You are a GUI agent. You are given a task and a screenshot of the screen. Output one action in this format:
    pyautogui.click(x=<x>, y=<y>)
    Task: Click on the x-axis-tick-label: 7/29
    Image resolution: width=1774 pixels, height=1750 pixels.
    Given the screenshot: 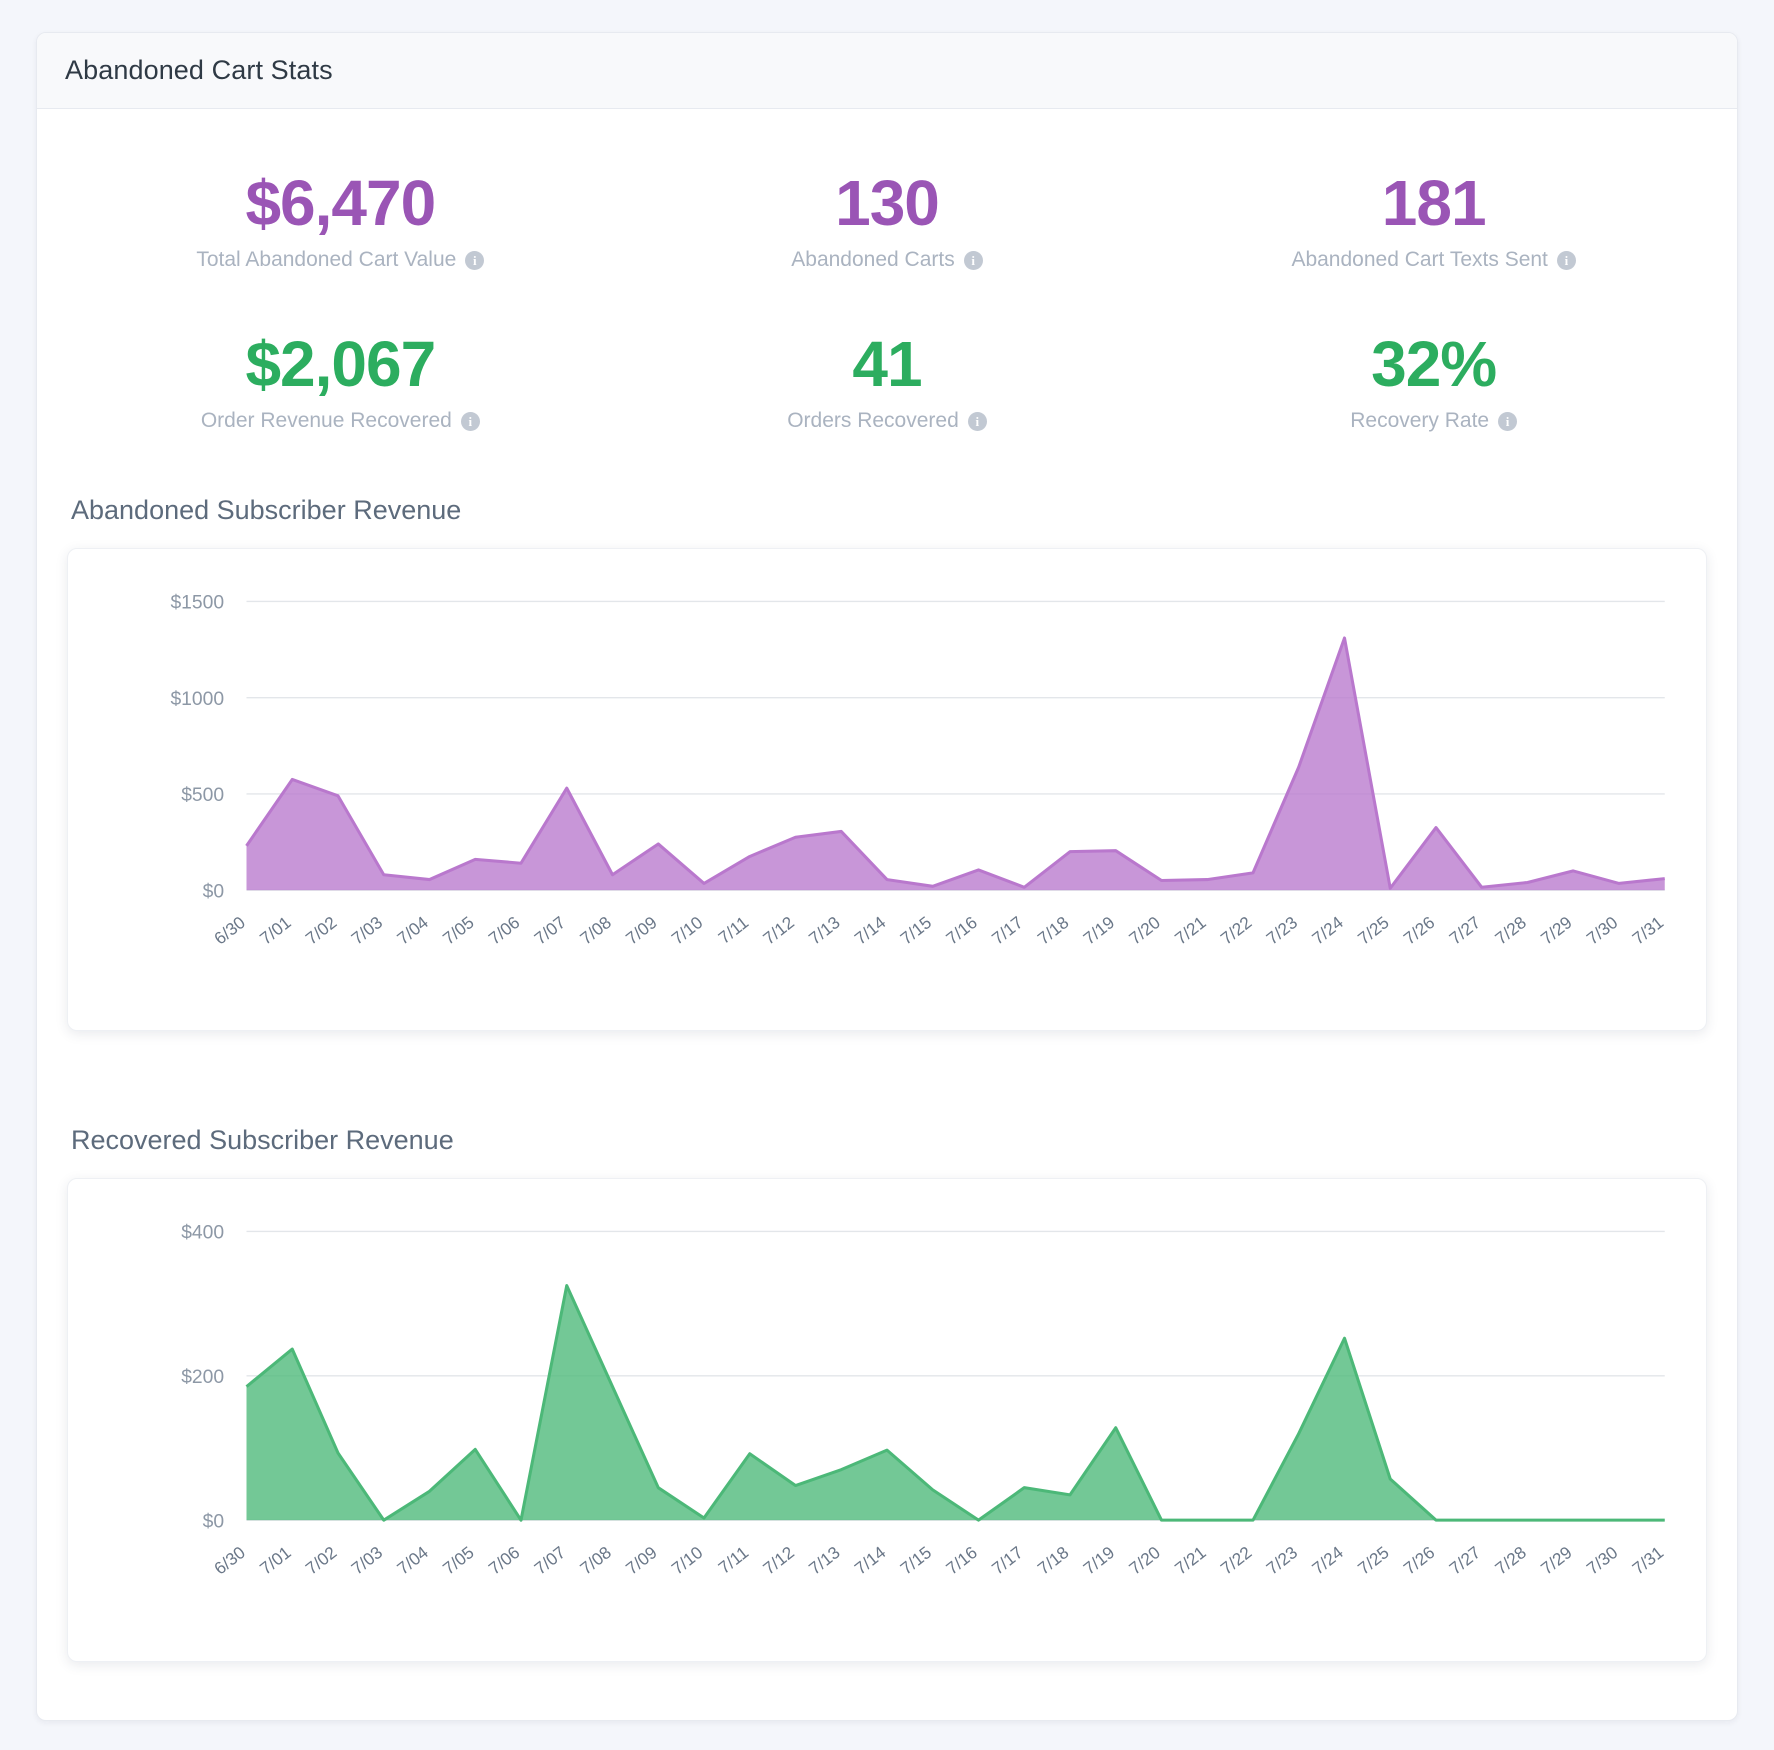 What is the action you would take?
    pyautogui.click(x=1556, y=1560)
    